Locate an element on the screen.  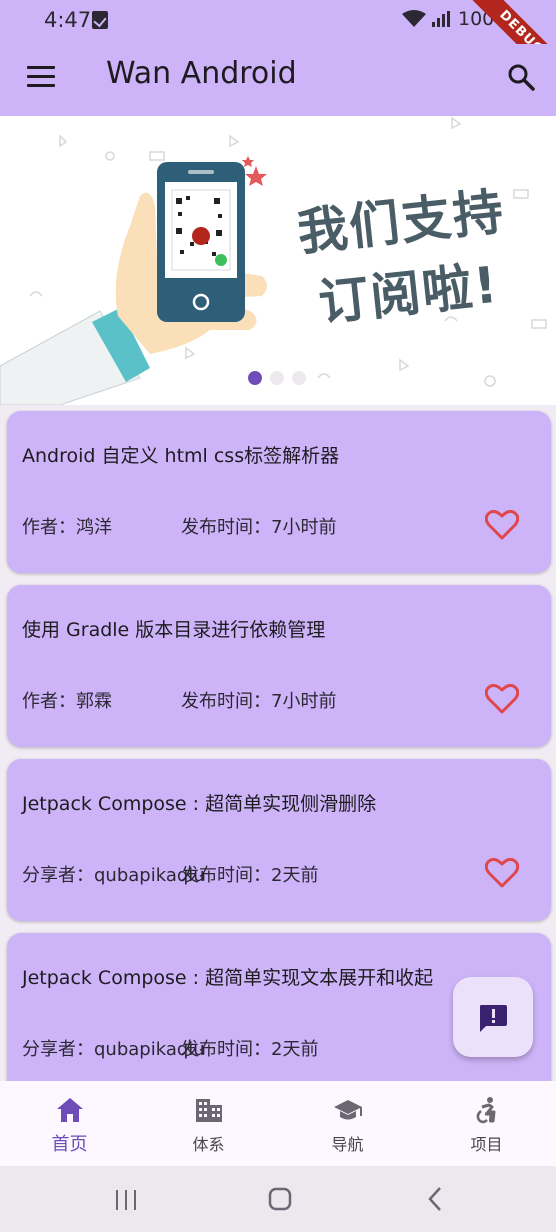
app-bar: Wan Android is located at coordinates (278, 80).